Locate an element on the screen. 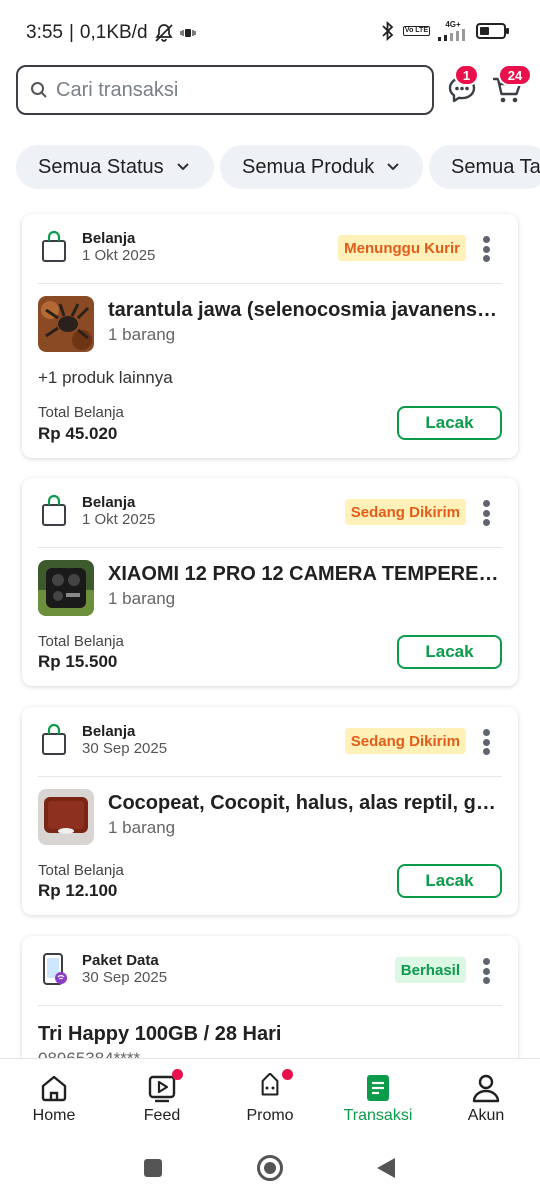 This screenshot has width=540, height=1200. card-header: Belanja 30 Sep 2025 Sedang Dikirim is located at coordinates (270, 742).